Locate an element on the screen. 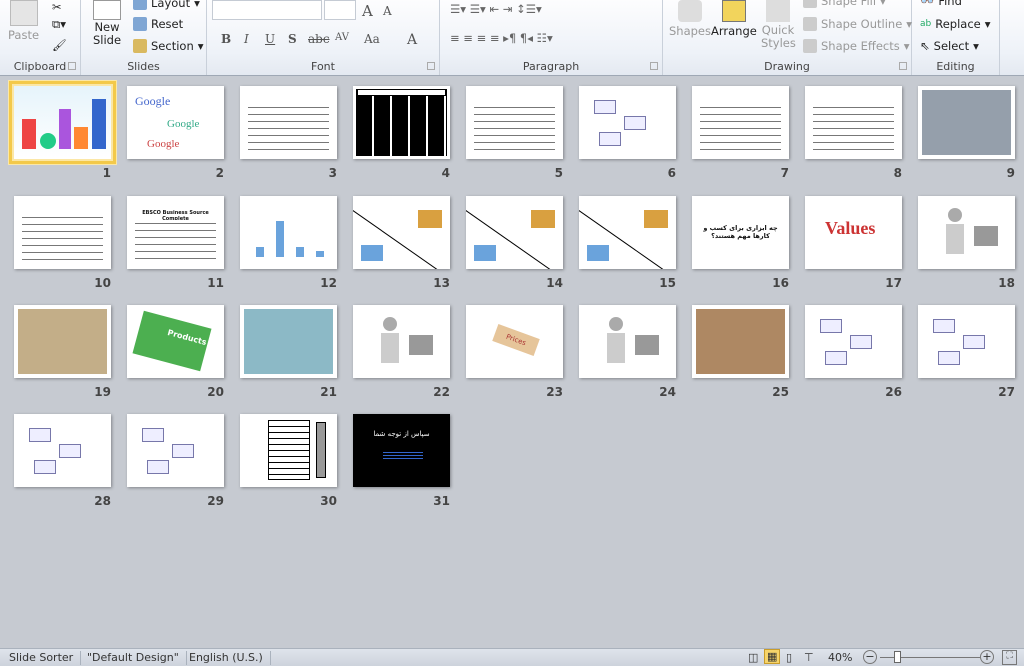 The height and width of the screenshot is (666, 1024). zoom-slider-thumb is located at coordinates (897, 657).